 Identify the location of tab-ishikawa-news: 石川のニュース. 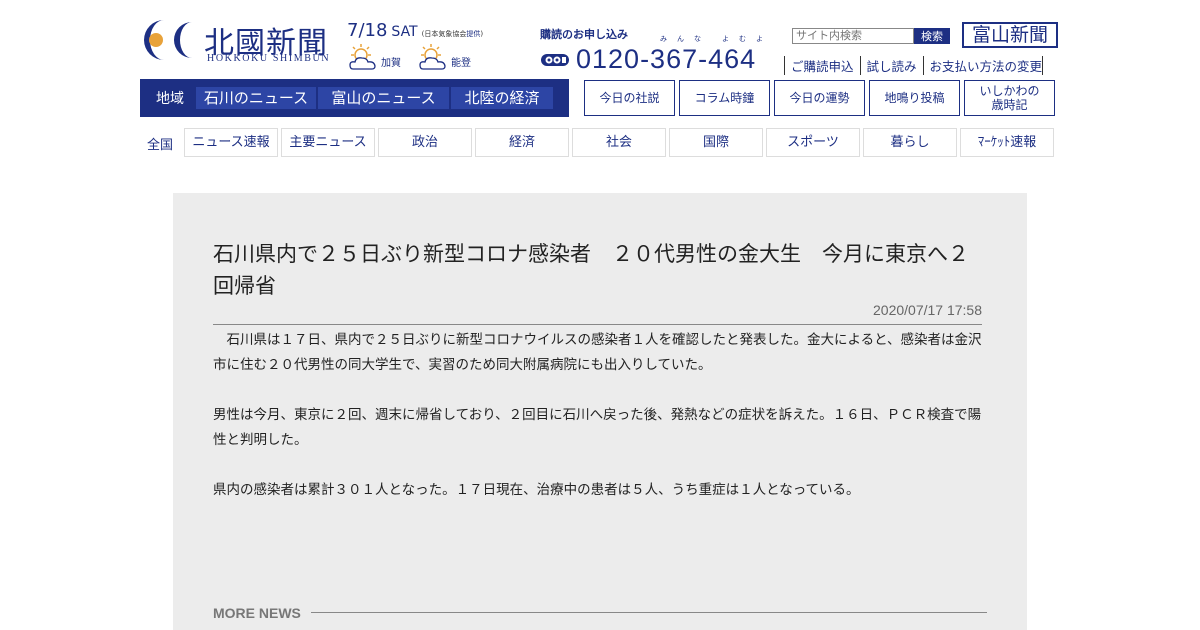
(256, 98).